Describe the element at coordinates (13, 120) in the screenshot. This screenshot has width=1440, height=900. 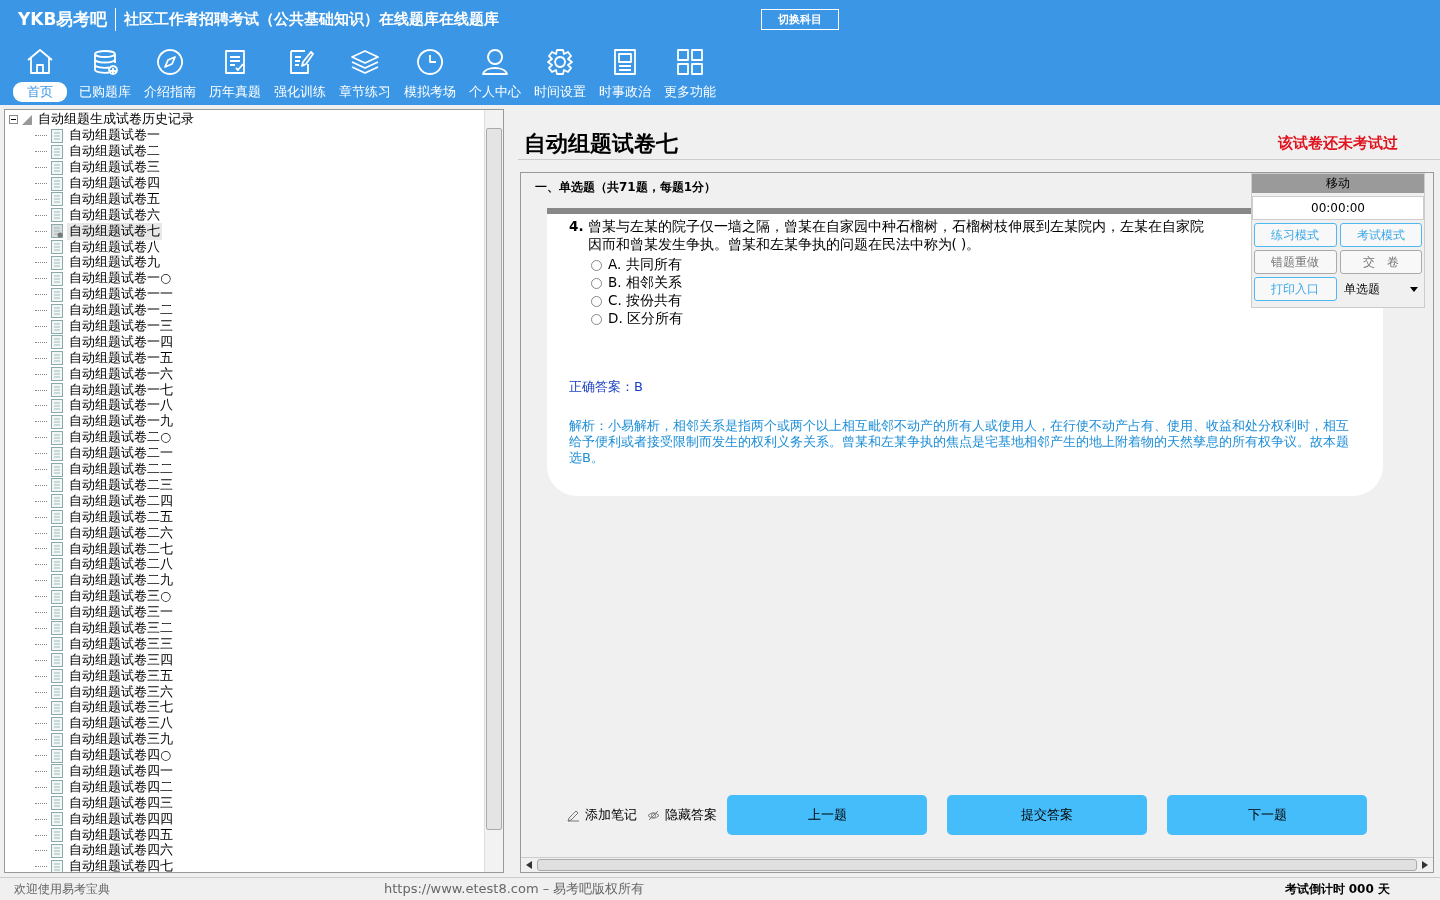
I see `collapse-icon` at that location.